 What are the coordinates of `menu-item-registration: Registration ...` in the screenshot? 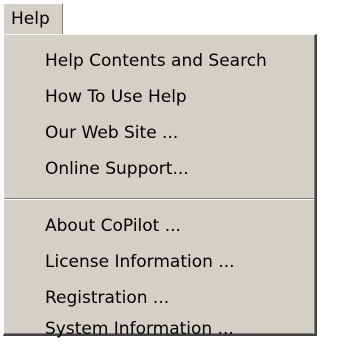 It's located at (159, 298).